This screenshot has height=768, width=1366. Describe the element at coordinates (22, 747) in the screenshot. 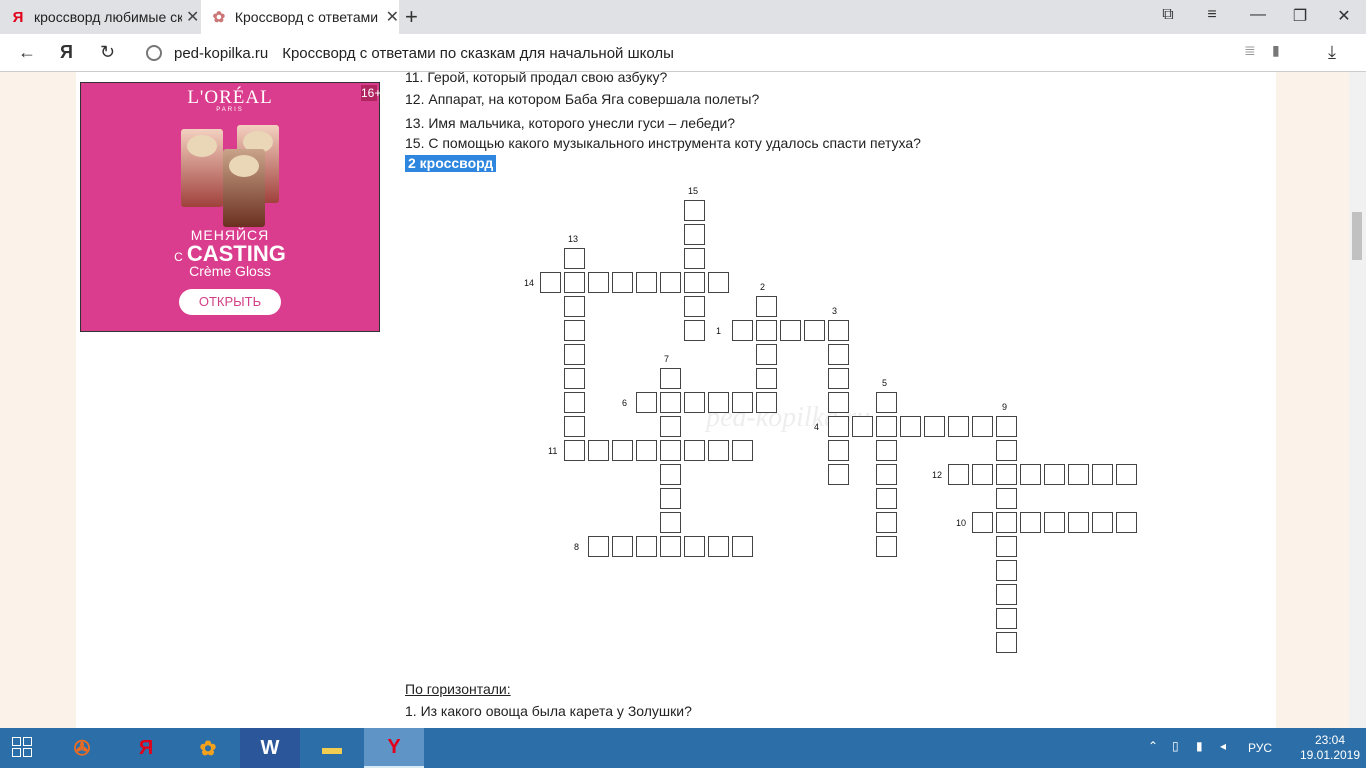

I see `start-button` at that location.